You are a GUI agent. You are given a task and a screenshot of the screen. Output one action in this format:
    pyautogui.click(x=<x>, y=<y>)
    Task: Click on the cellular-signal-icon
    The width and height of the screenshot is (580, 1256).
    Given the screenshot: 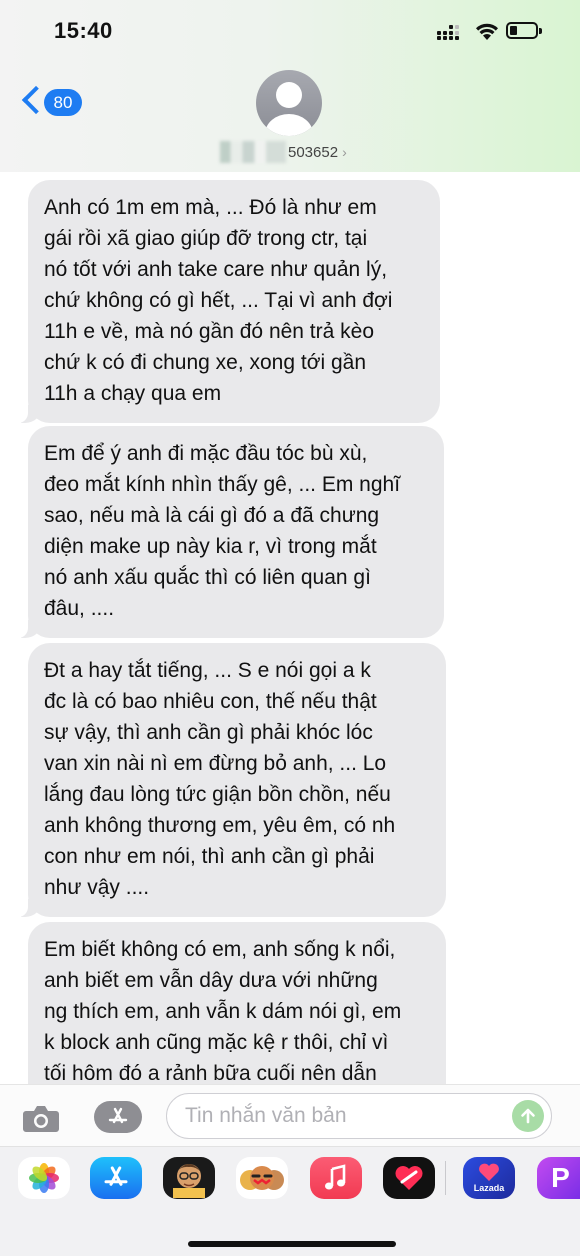 What is the action you would take?
    pyautogui.click(x=450, y=33)
    